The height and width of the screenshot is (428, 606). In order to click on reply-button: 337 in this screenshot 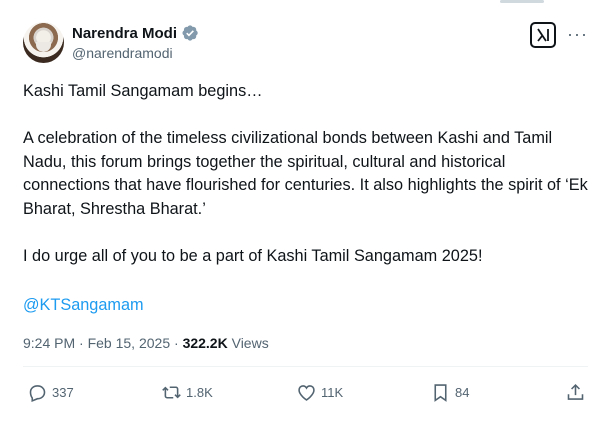, I will do `click(50, 392)`.